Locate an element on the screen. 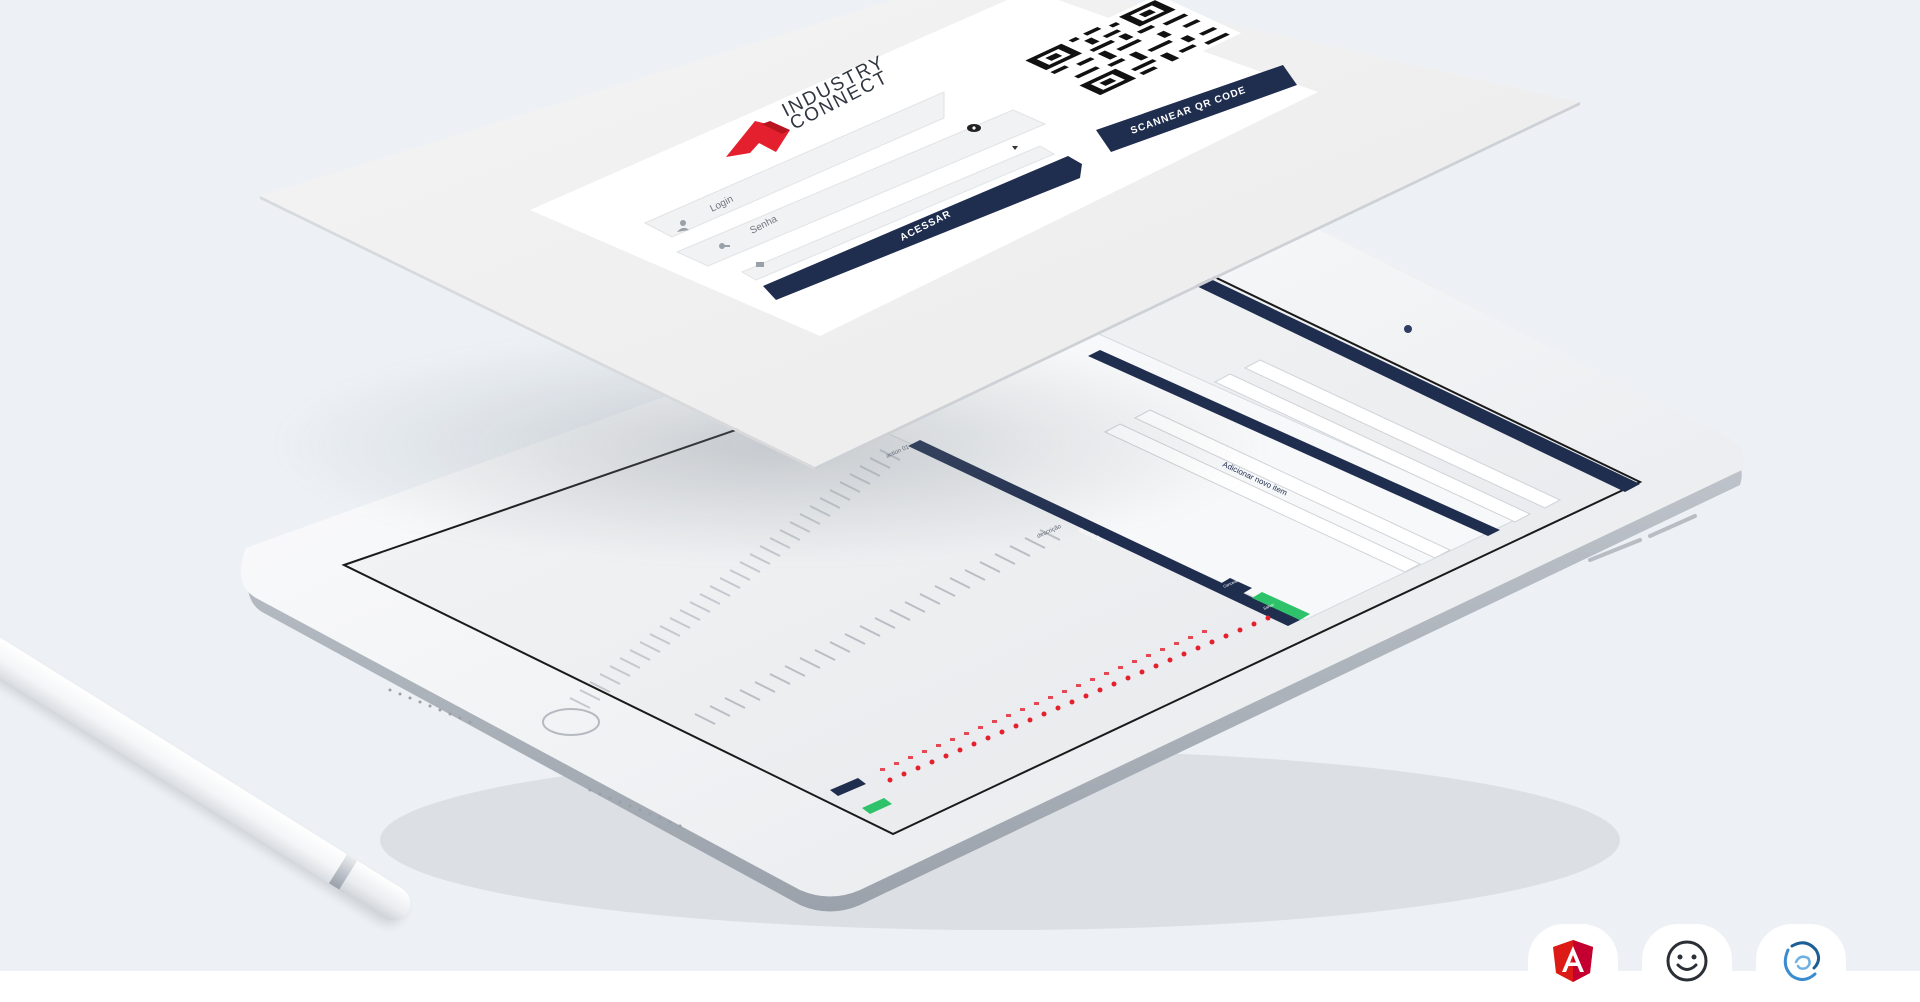  badge-smiley is located at coordinates (1687, 959).